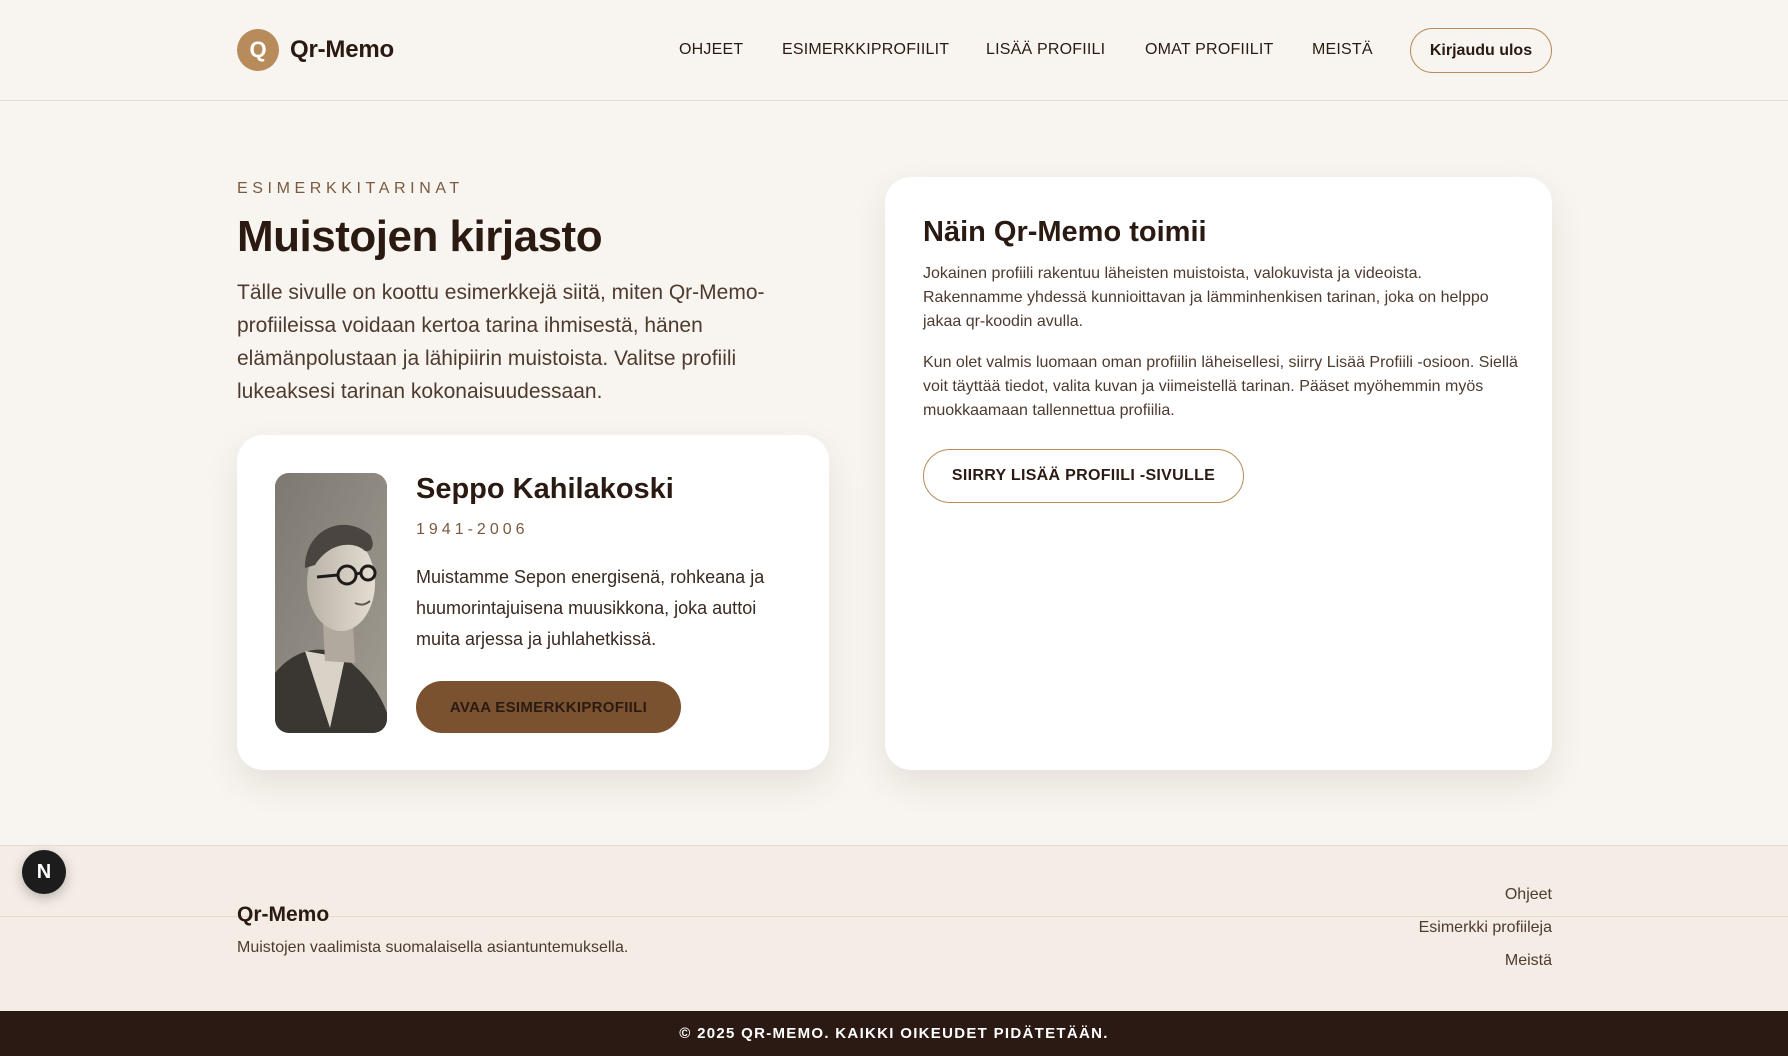 This screenshot has width=1788, height=1056. What do you see at coordinates (711, 50) in the screenshot?
I see `nav-item-ohjeet: OHJEET` at bounding box center [711, 50].